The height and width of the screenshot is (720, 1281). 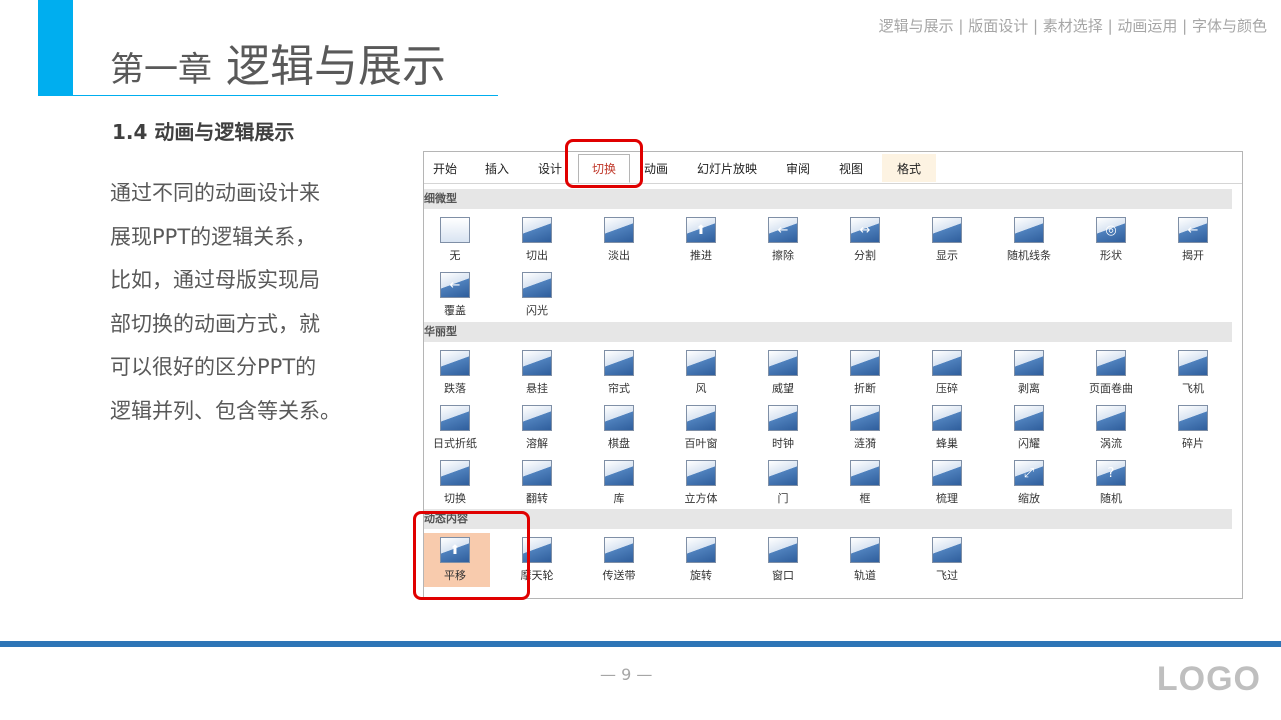 I want to click on transition-effect-item: 威望, so click(x=783, y=373).